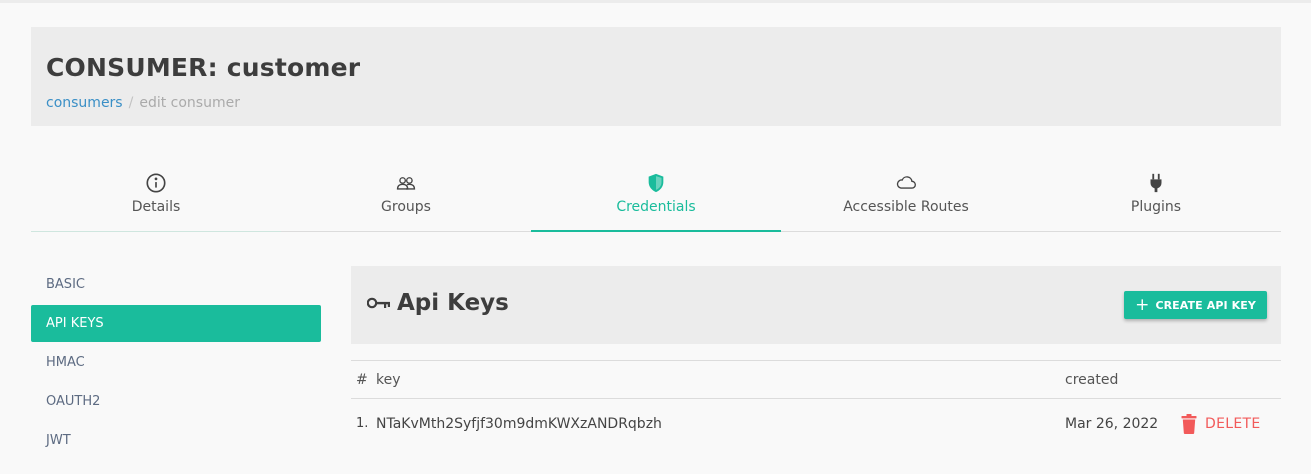  I want to click on sidebar-item-hmac: HMAC, so click(176, 362).